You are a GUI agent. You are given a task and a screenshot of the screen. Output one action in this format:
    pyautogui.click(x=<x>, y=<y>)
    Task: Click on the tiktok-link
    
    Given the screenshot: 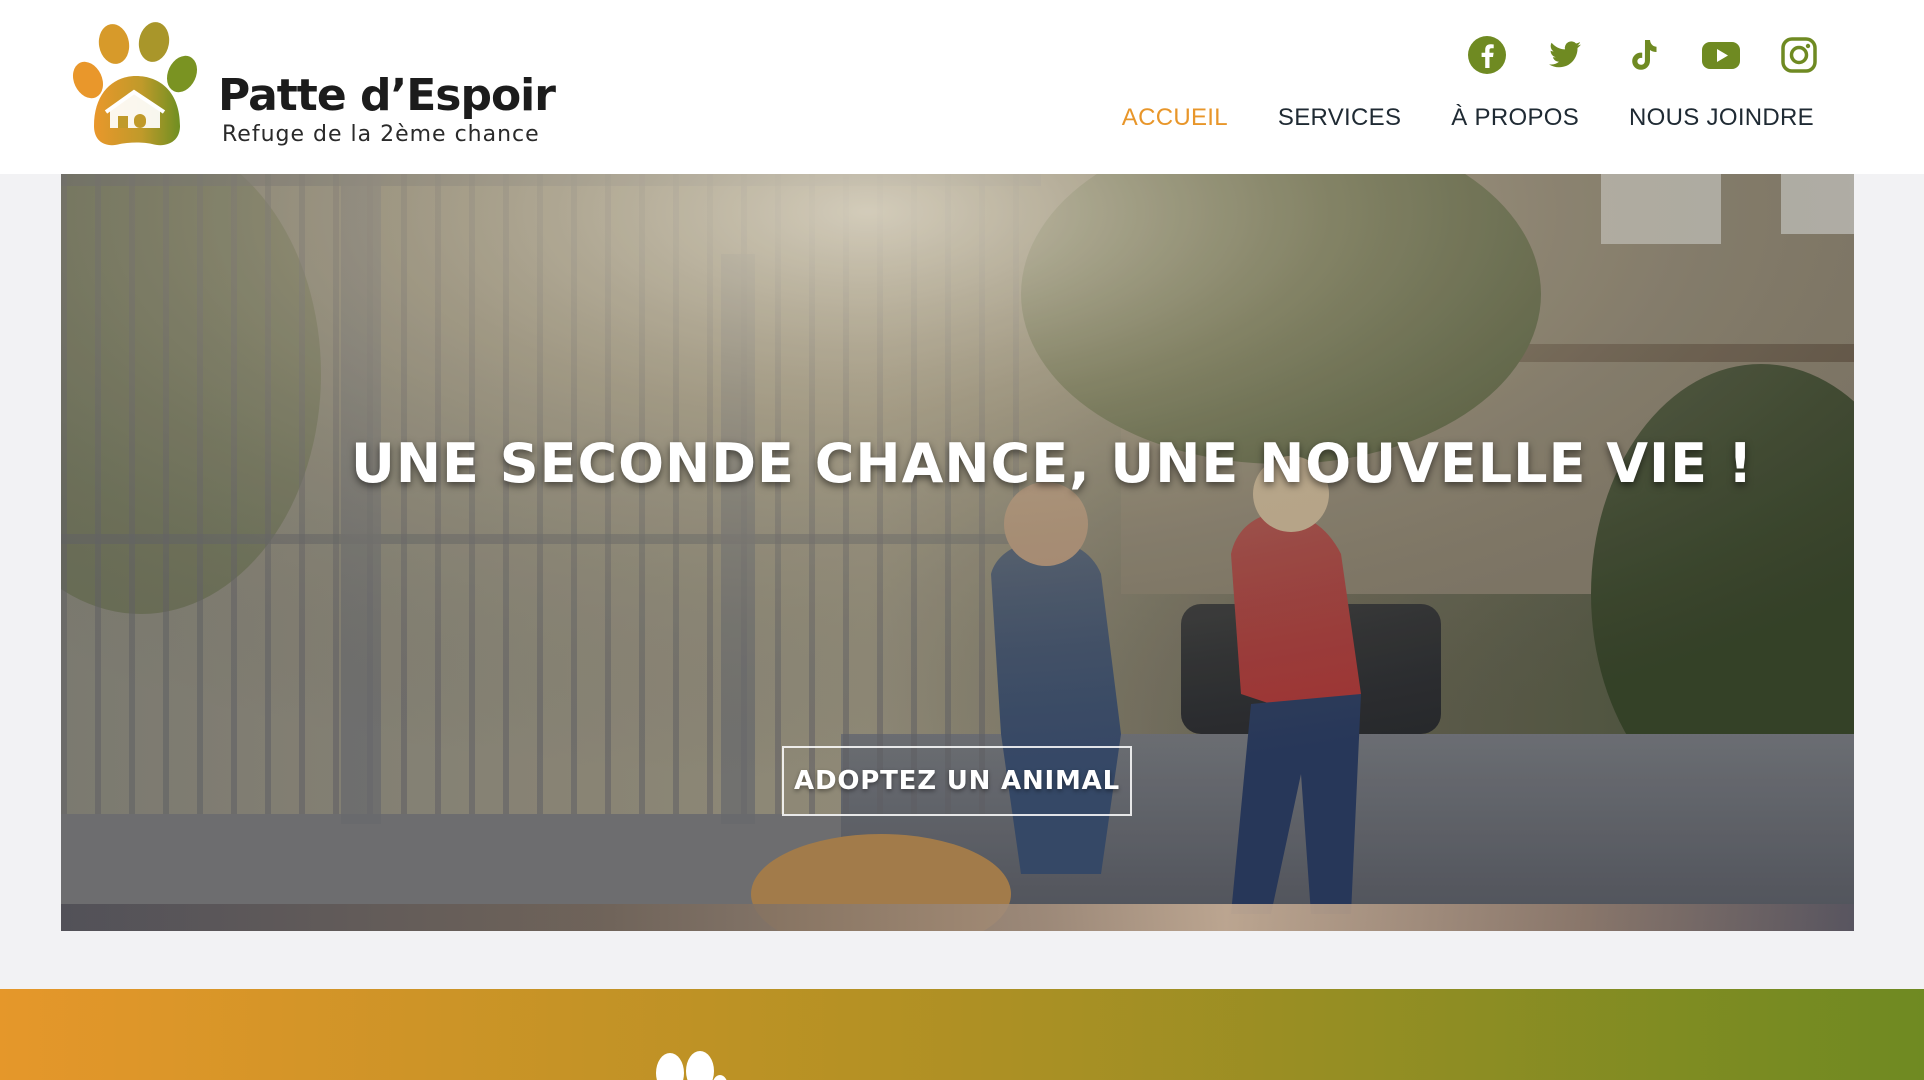 What is the action you would take?
    pyautogui.click(x=1643, y=55)
    